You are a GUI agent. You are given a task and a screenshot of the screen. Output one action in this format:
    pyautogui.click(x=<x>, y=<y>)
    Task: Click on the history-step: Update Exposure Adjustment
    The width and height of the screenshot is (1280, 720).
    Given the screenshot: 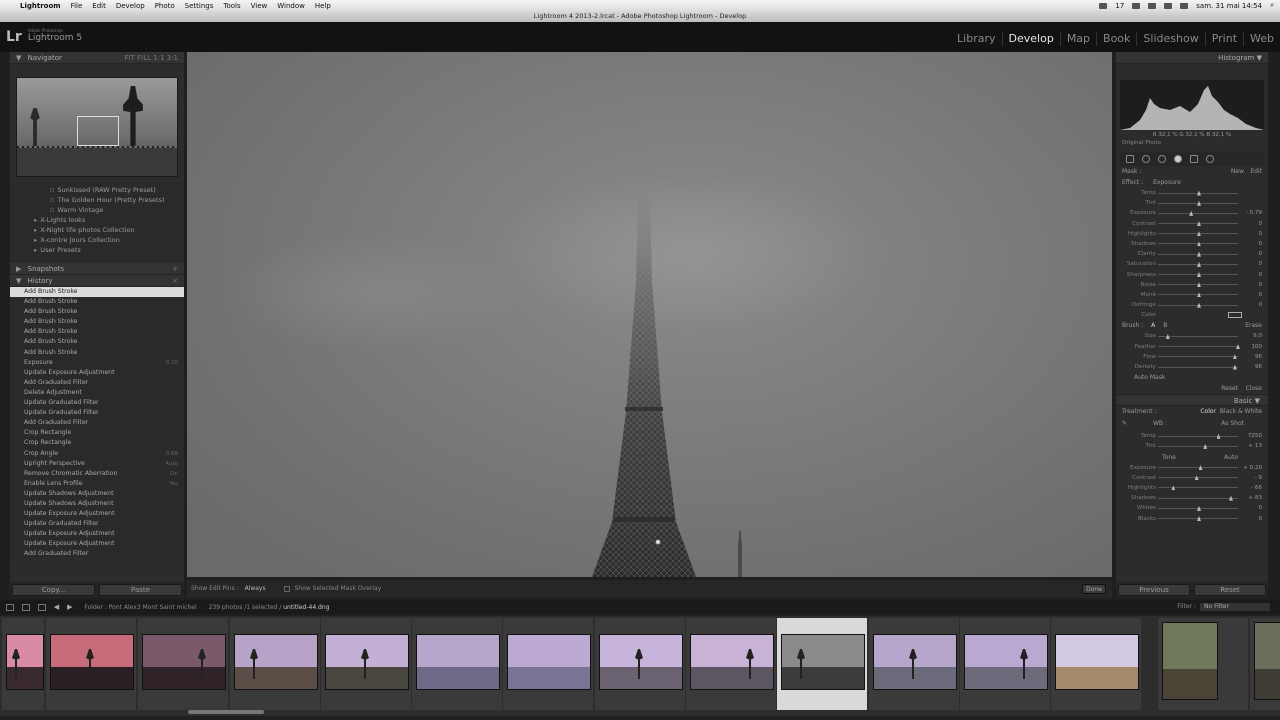 What is the action you would take?
    pyautogui.click(x=97, y=544)
    